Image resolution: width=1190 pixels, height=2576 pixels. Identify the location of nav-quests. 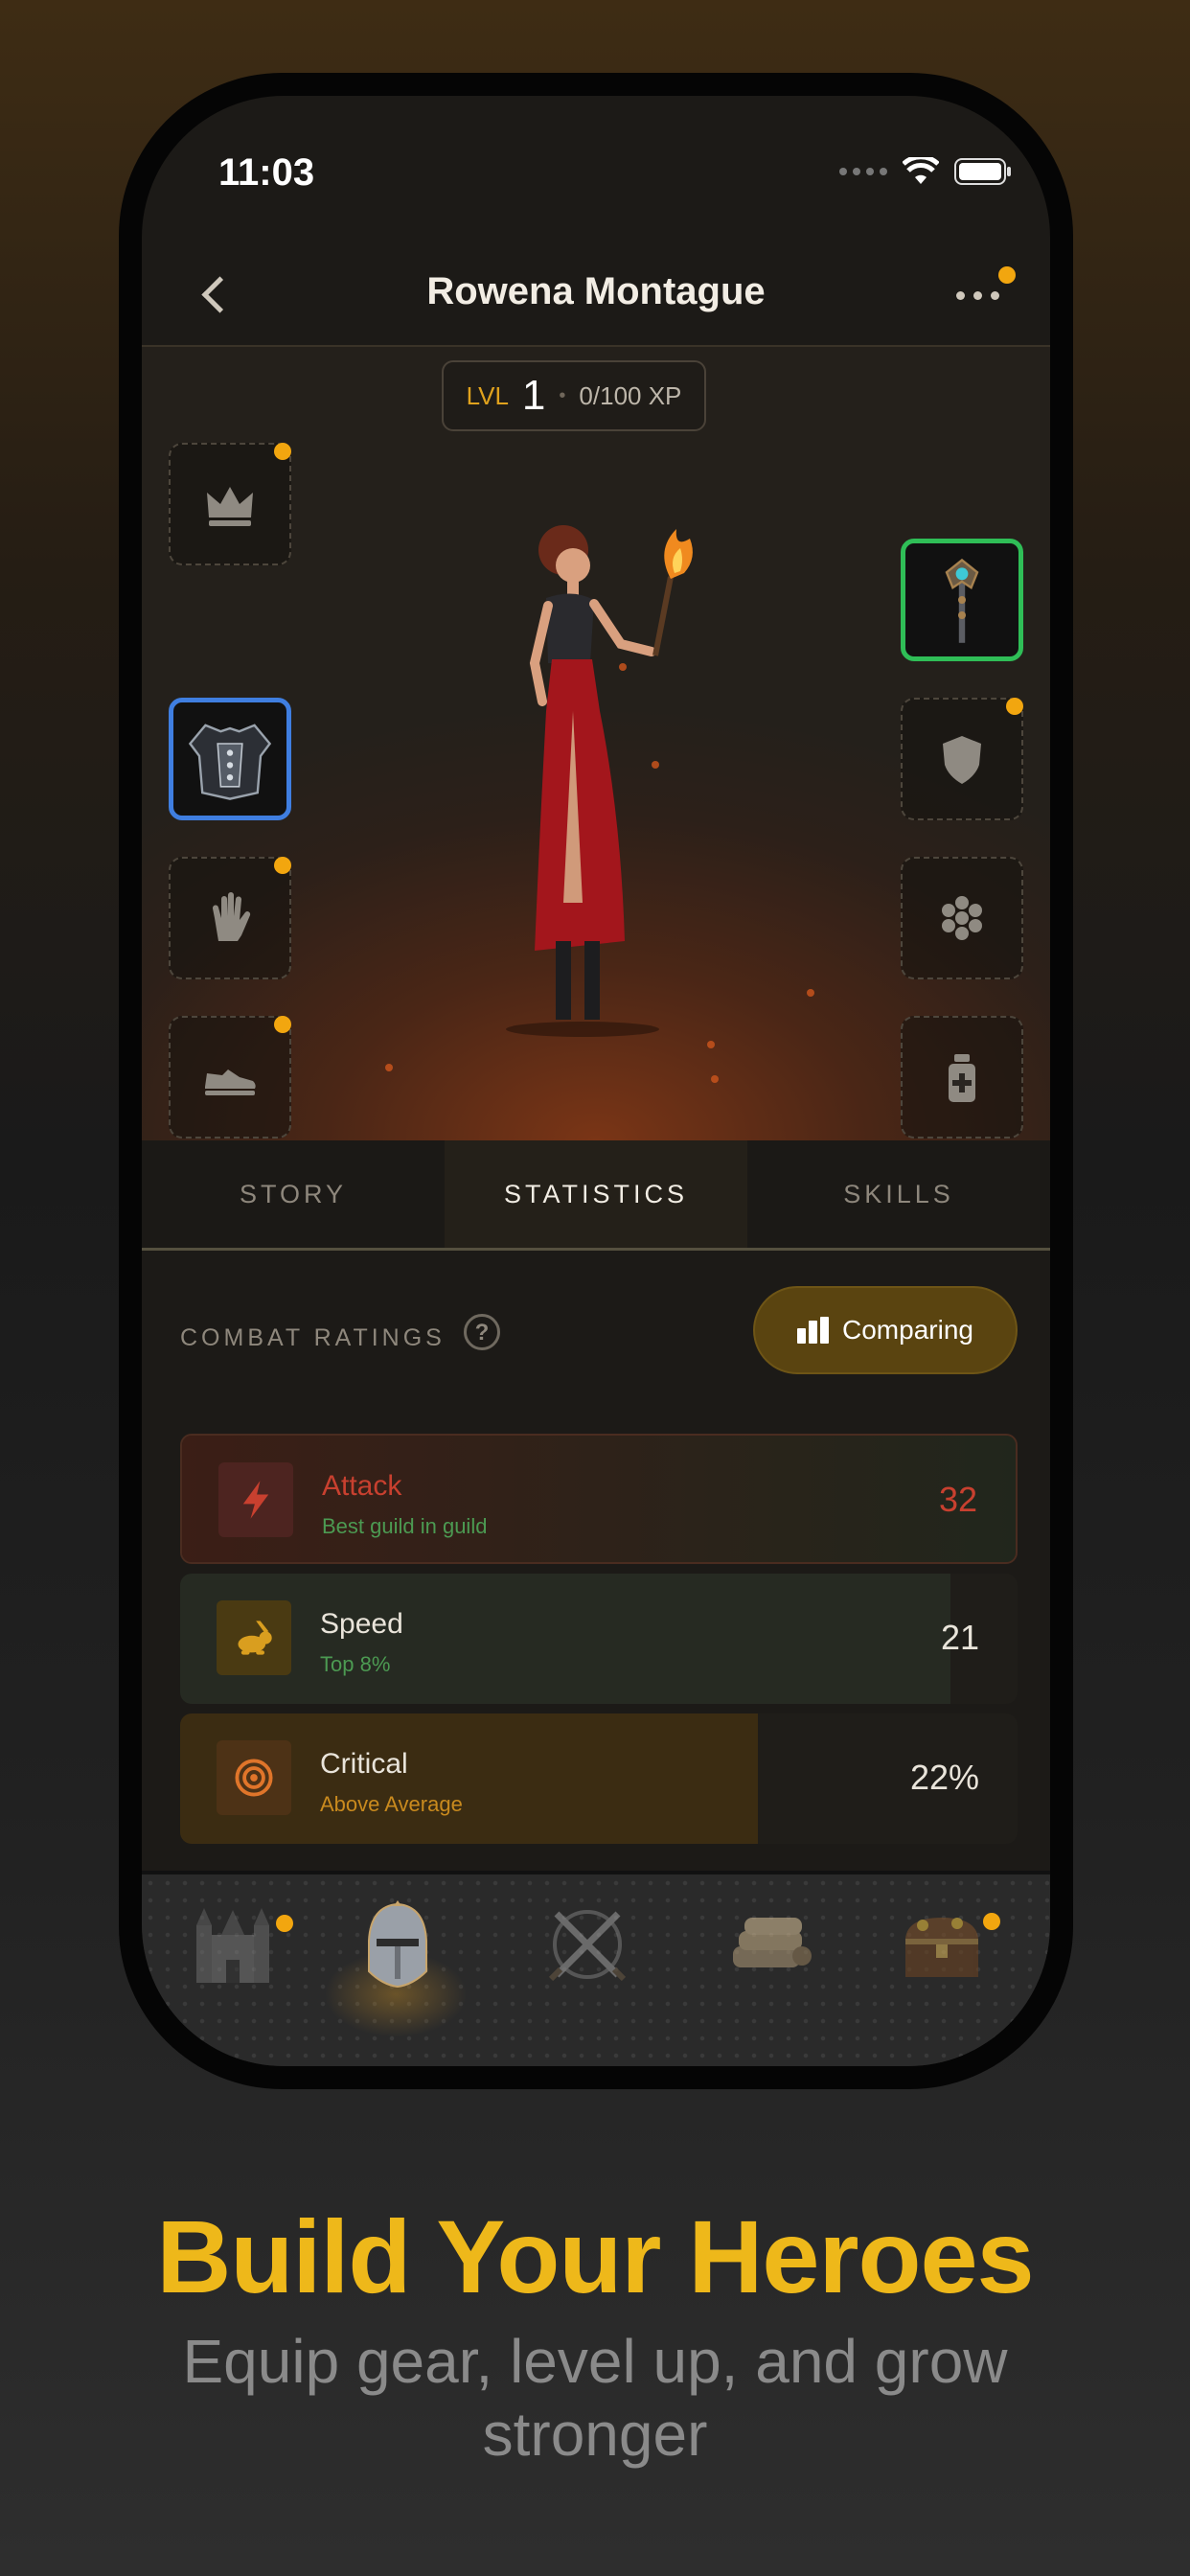
(770, 1944).